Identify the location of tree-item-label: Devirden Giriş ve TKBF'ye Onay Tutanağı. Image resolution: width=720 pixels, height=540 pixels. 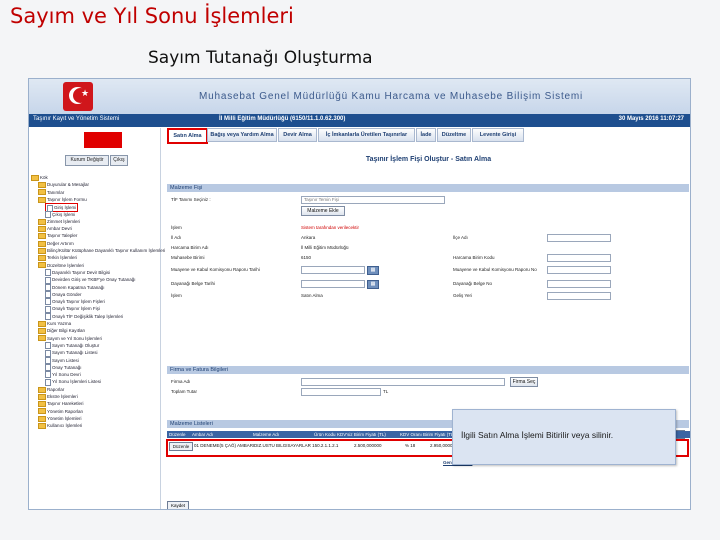
(94, 280).